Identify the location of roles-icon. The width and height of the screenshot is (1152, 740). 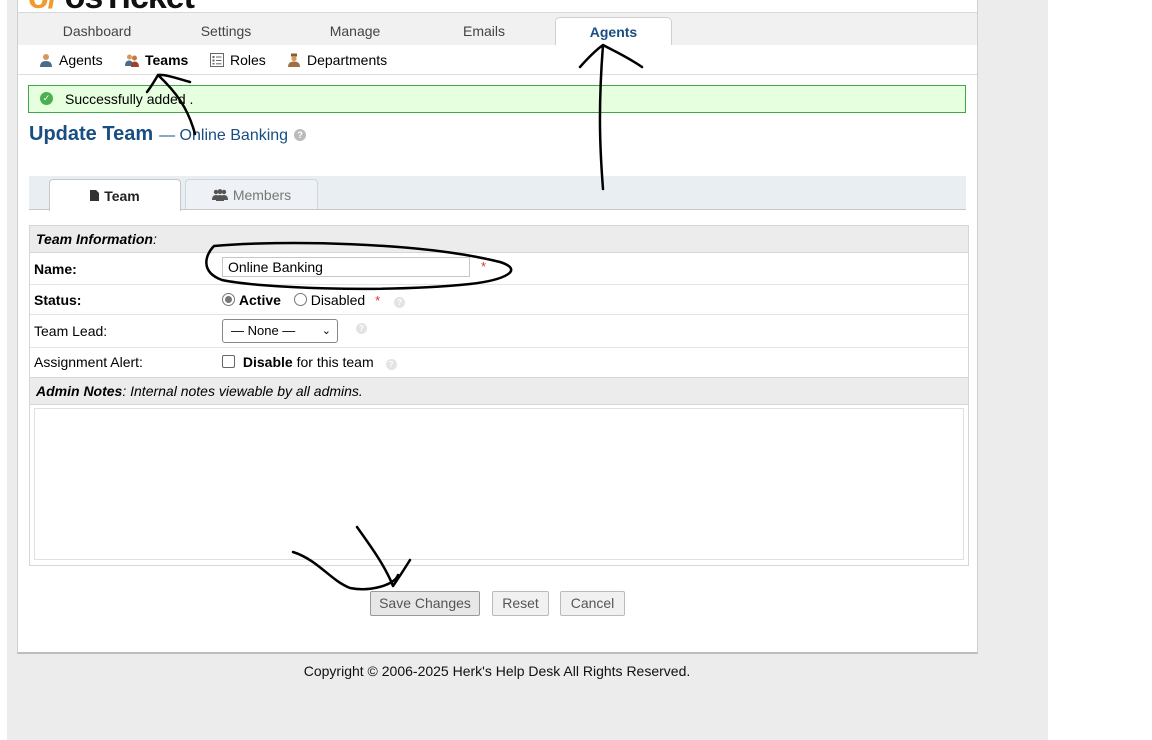
(217, 60).